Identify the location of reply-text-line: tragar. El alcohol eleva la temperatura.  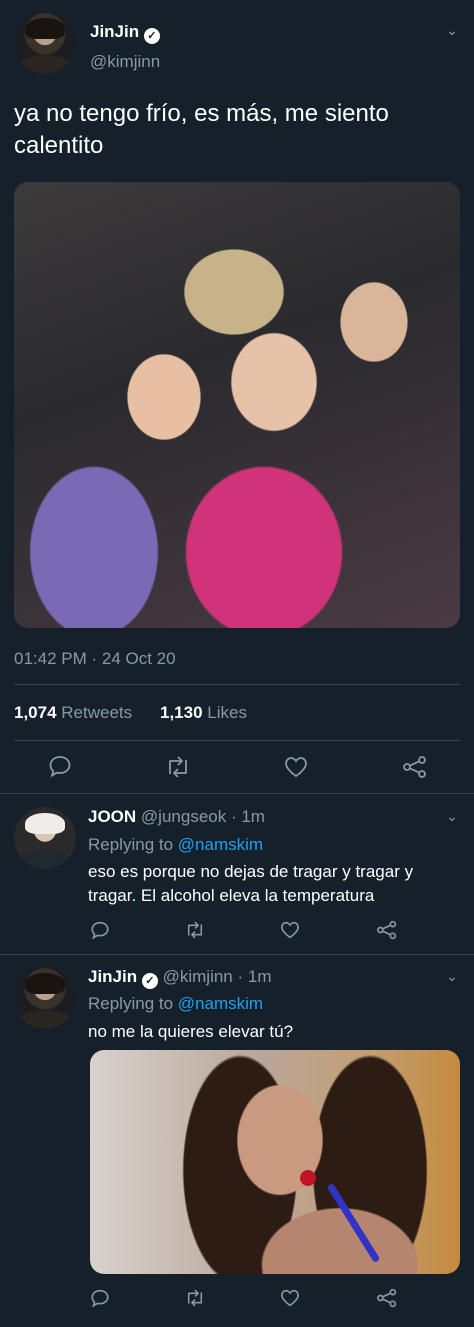
(231, 895).